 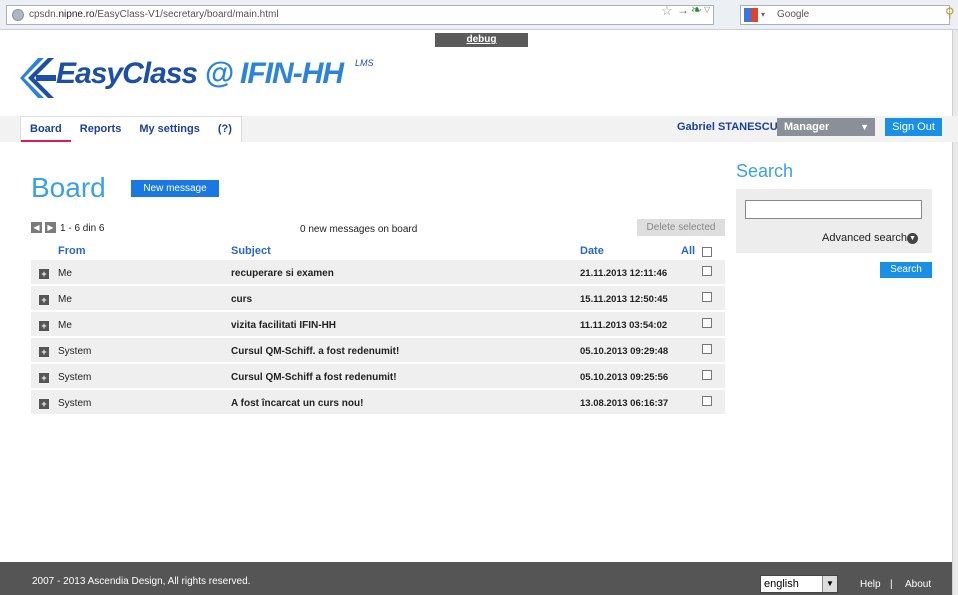 I want to click on logo-brand: EasyClass, so click(x=127, y=73).